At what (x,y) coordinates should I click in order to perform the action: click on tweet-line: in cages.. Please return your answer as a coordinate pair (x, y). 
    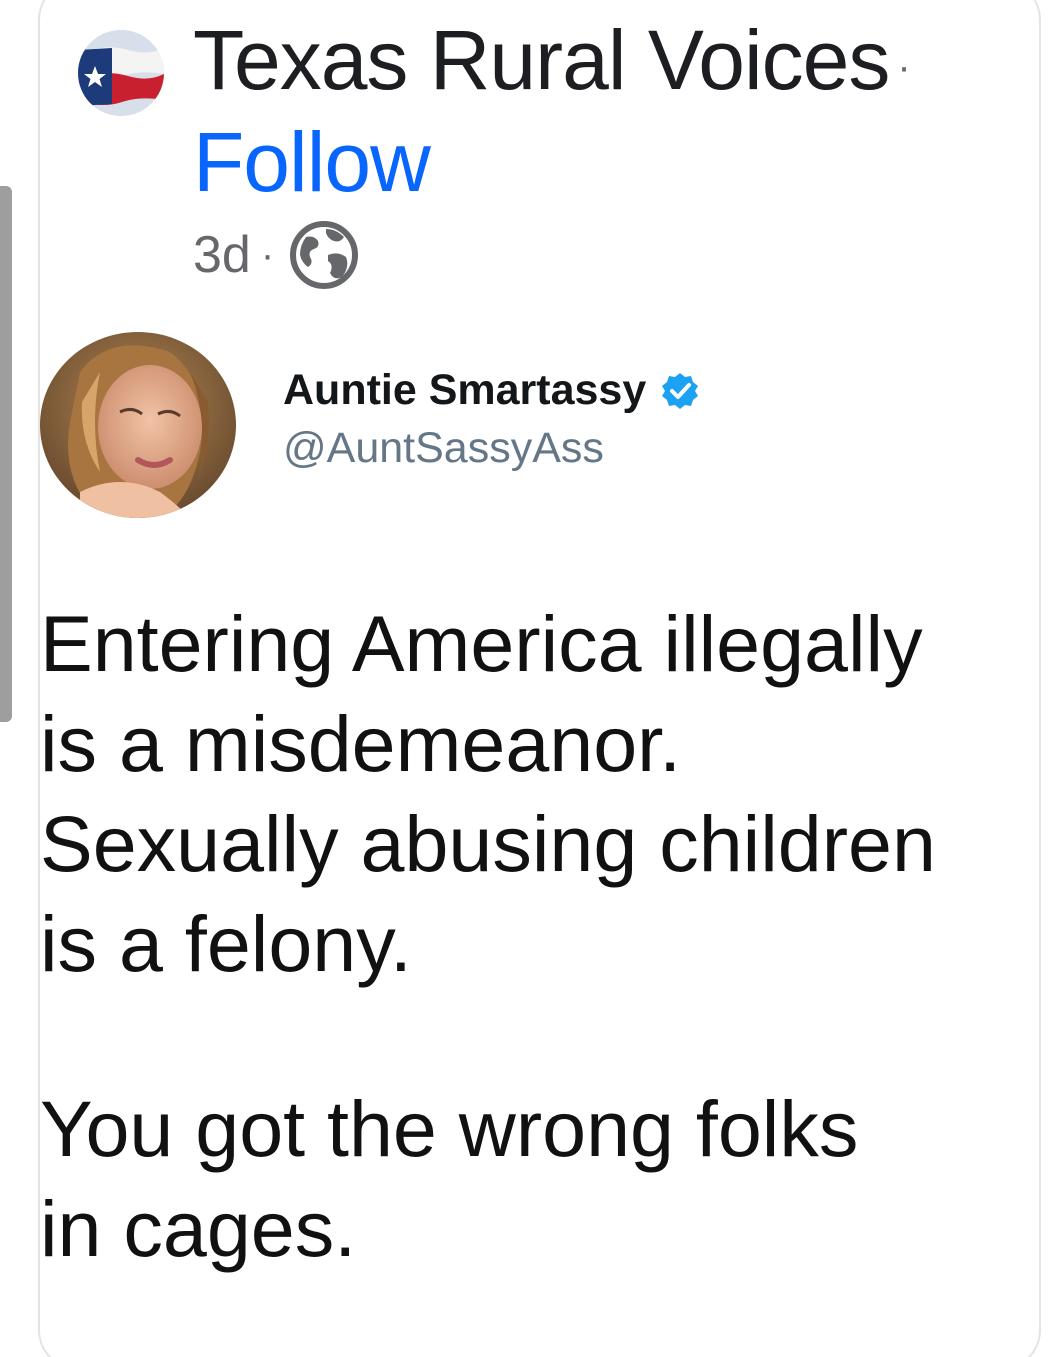
    Looking at the image, I should click on (198, 1228).